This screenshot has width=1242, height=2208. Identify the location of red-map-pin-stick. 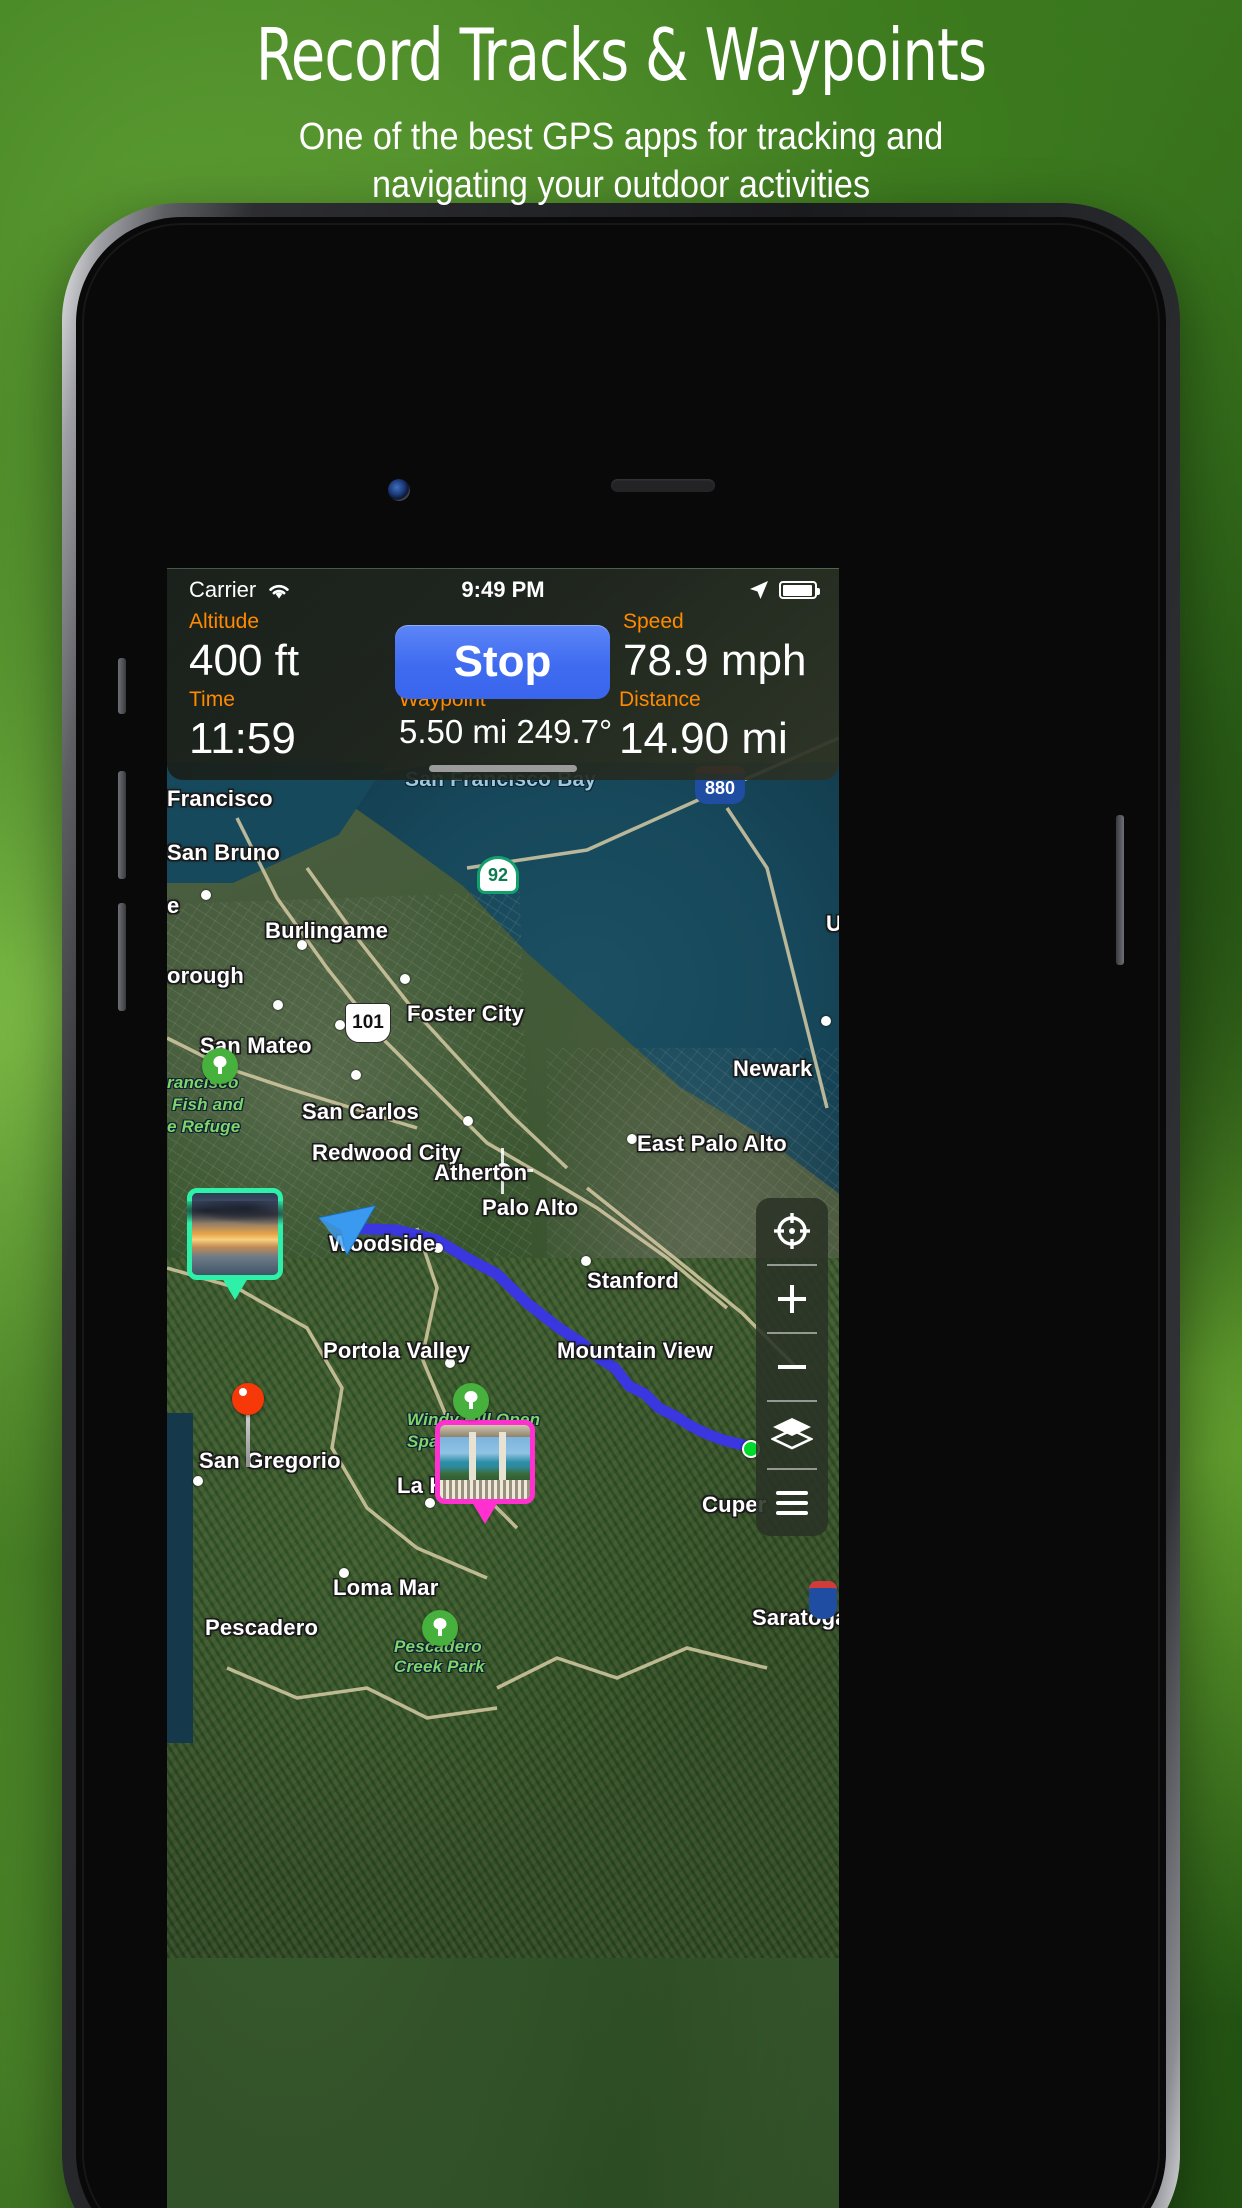
(248, 1441).